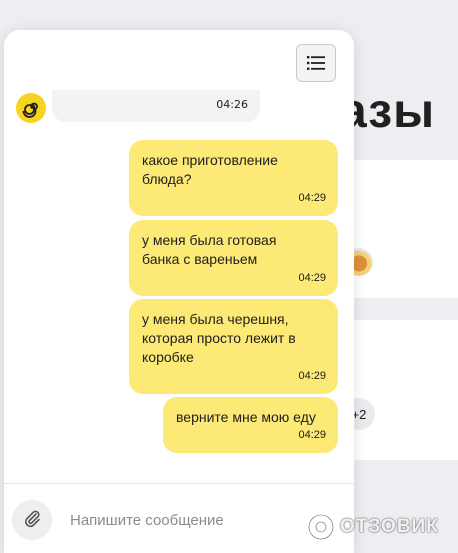 The height and width of the screenshot is (553, 458). Describe the element at coordinates (389, 526) in the screenshot. I see `watermark-text: ОТЗОВИК` at that location.